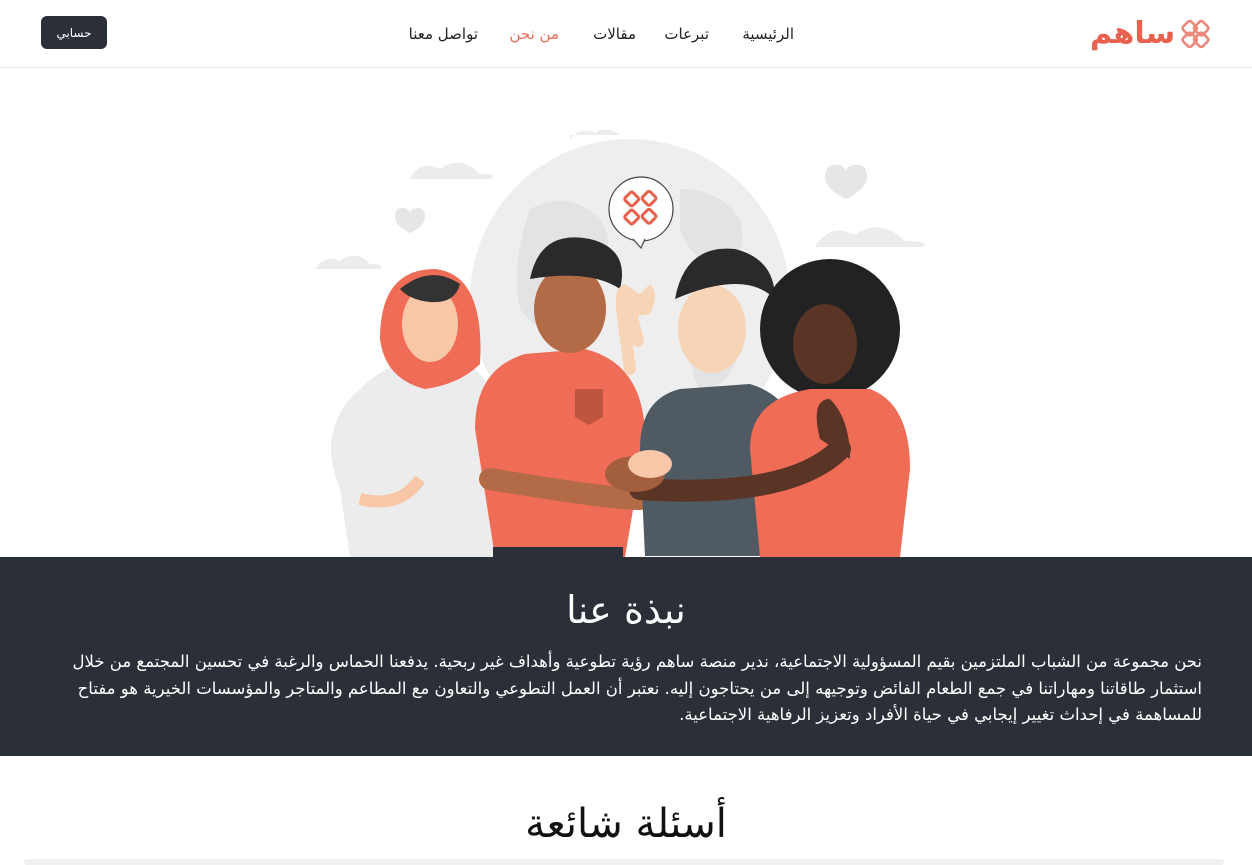  I want to click on nav-articles: مقالات, so click(614, 34).